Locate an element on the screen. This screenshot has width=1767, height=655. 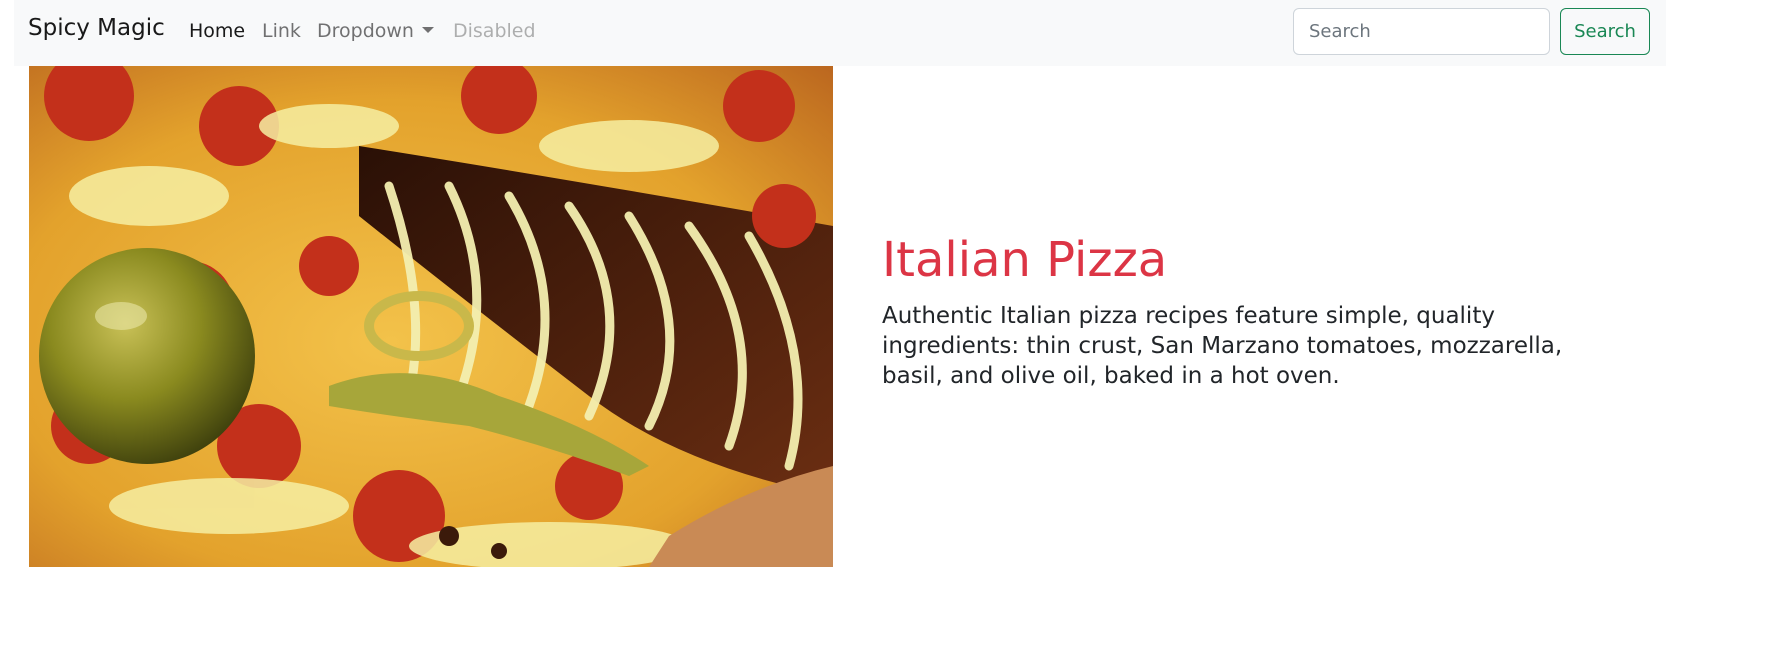
nav-link-disabled: Disabled is located at coordinates (494, 31).